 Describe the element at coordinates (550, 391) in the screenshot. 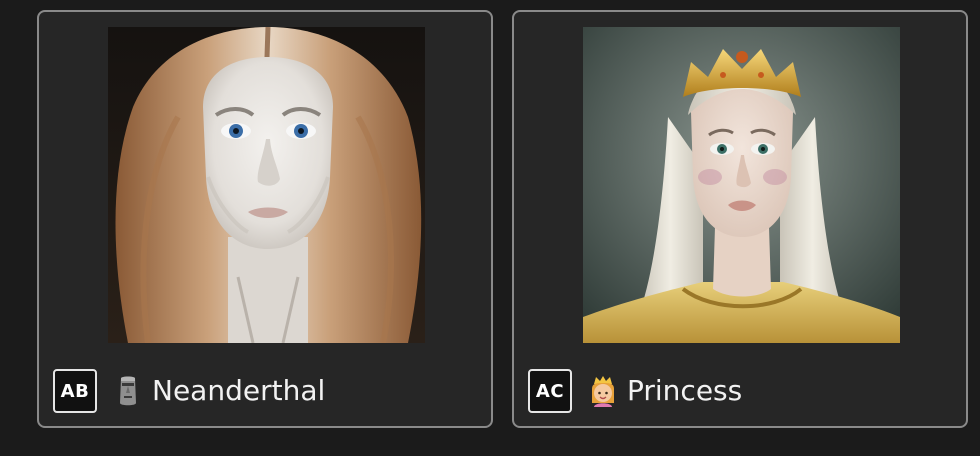

I see `code-badge: AC` at that location.